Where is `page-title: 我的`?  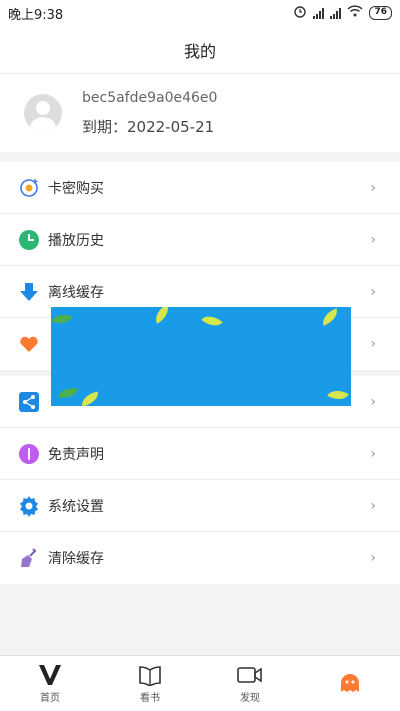
page-title: 我的 is located at coordinates (199, 51).